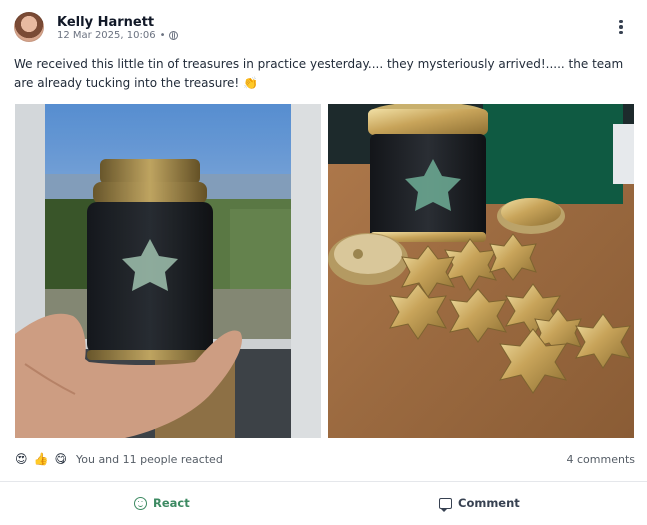 The image size is (647, 525). What do you see at coordinates (149, 459) in the screenshot?
I see `reactions-text: You and 11 people reacted` at bounding box center [149, 459].